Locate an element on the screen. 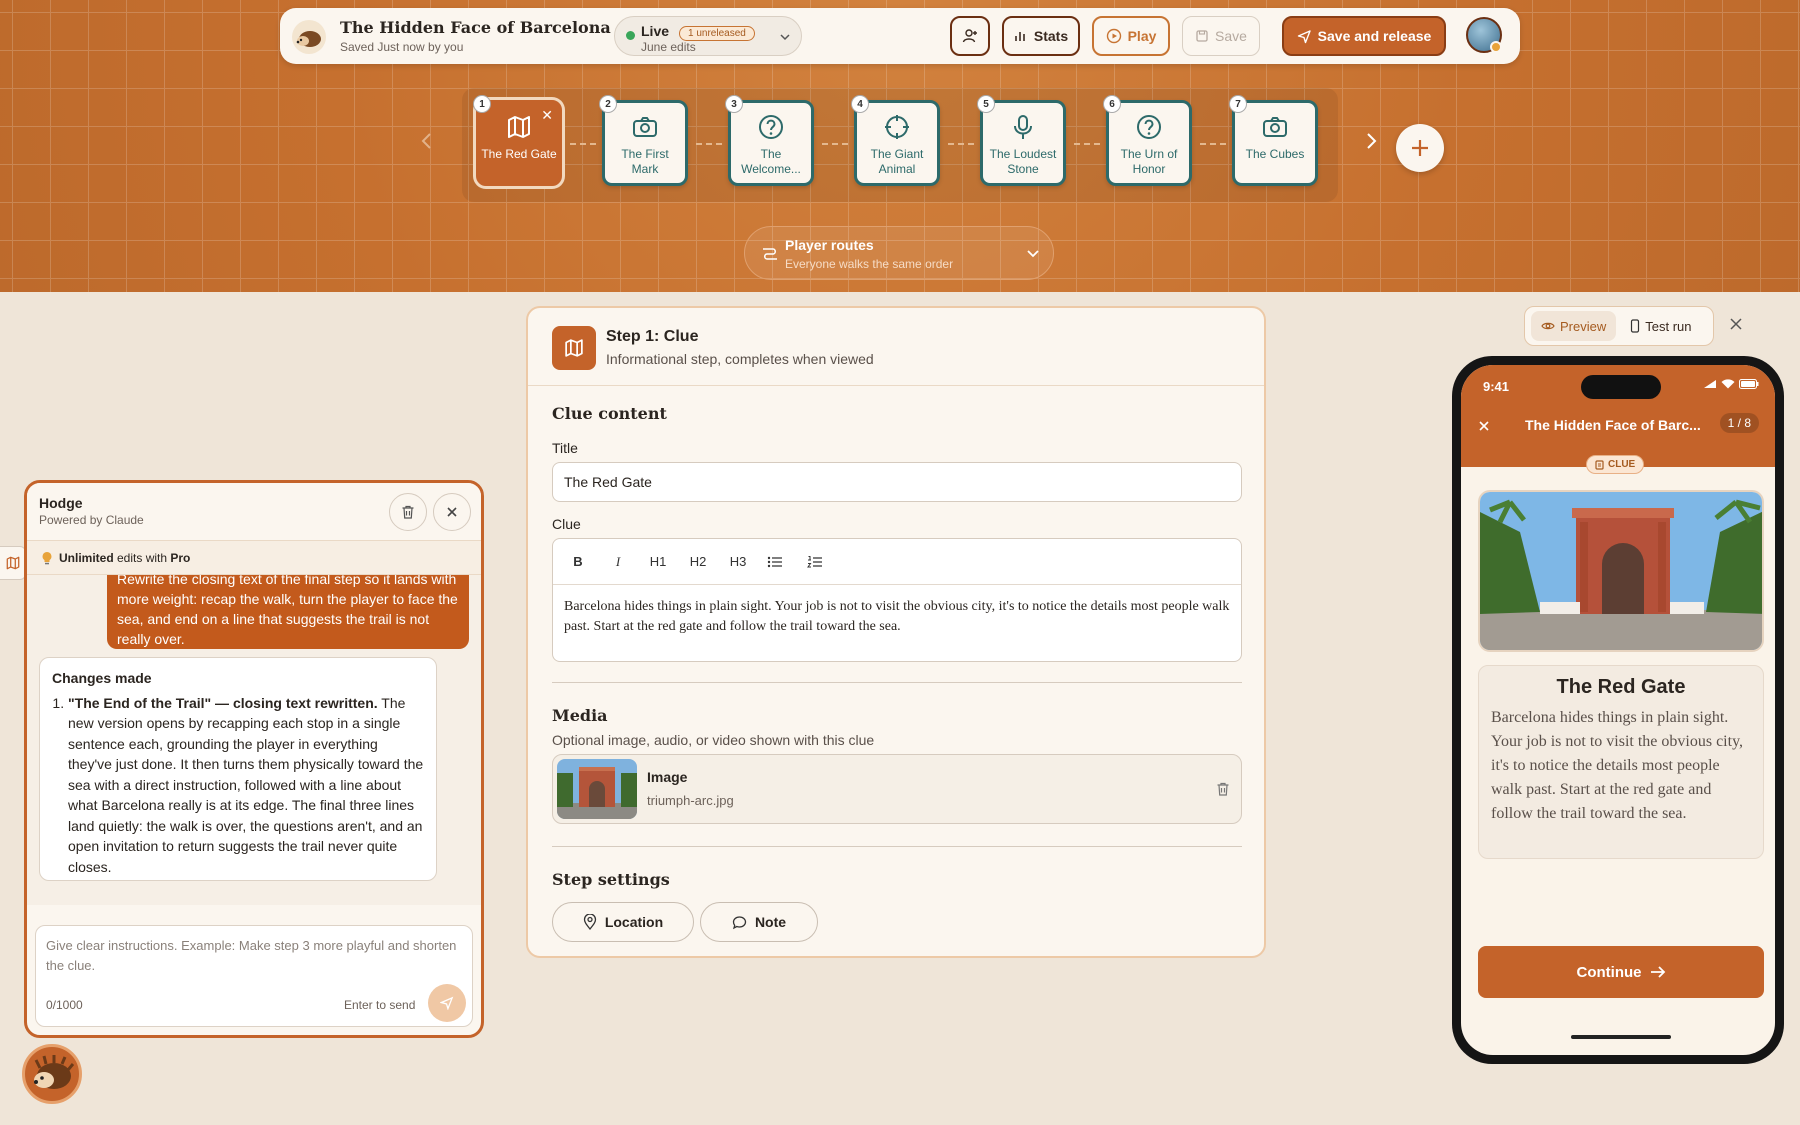  map-icon is located at coordinates (519, 127).